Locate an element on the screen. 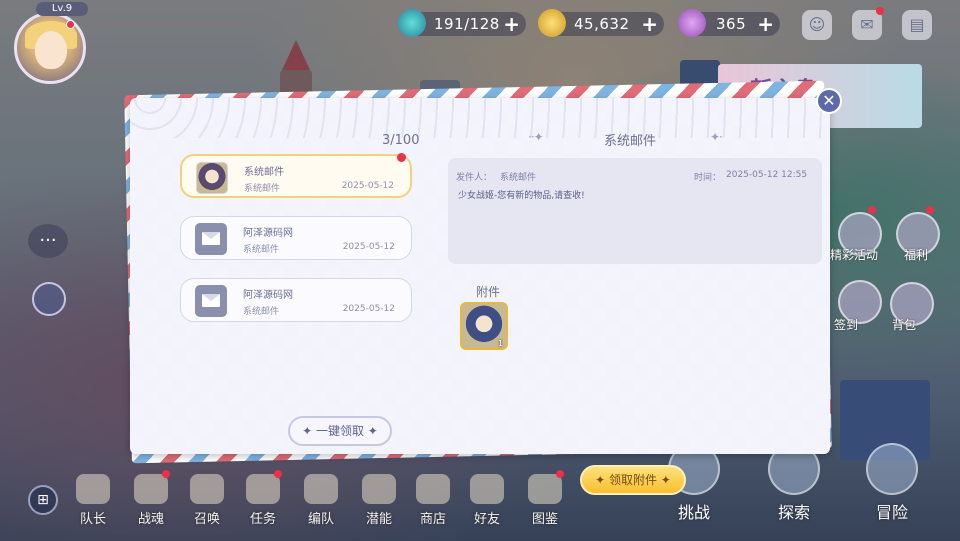 This screenshot has width=960, height=541. avatar-notification-dot is located at coordinates (70, 24).